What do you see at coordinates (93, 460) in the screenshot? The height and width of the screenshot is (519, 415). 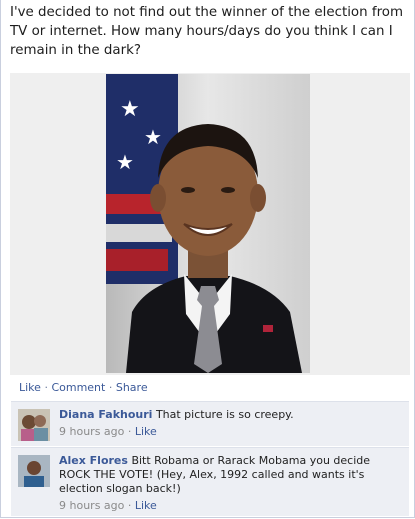 I see `comment-author: Alex Flores` at bounding box center [93, 460].